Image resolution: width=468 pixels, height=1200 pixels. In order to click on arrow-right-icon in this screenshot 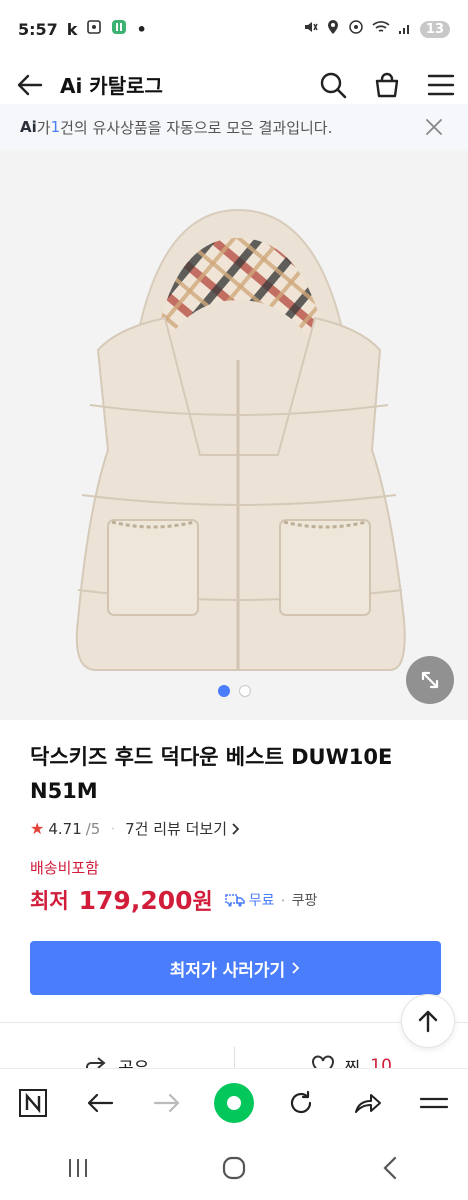, I will do `click(167, 1102)`.